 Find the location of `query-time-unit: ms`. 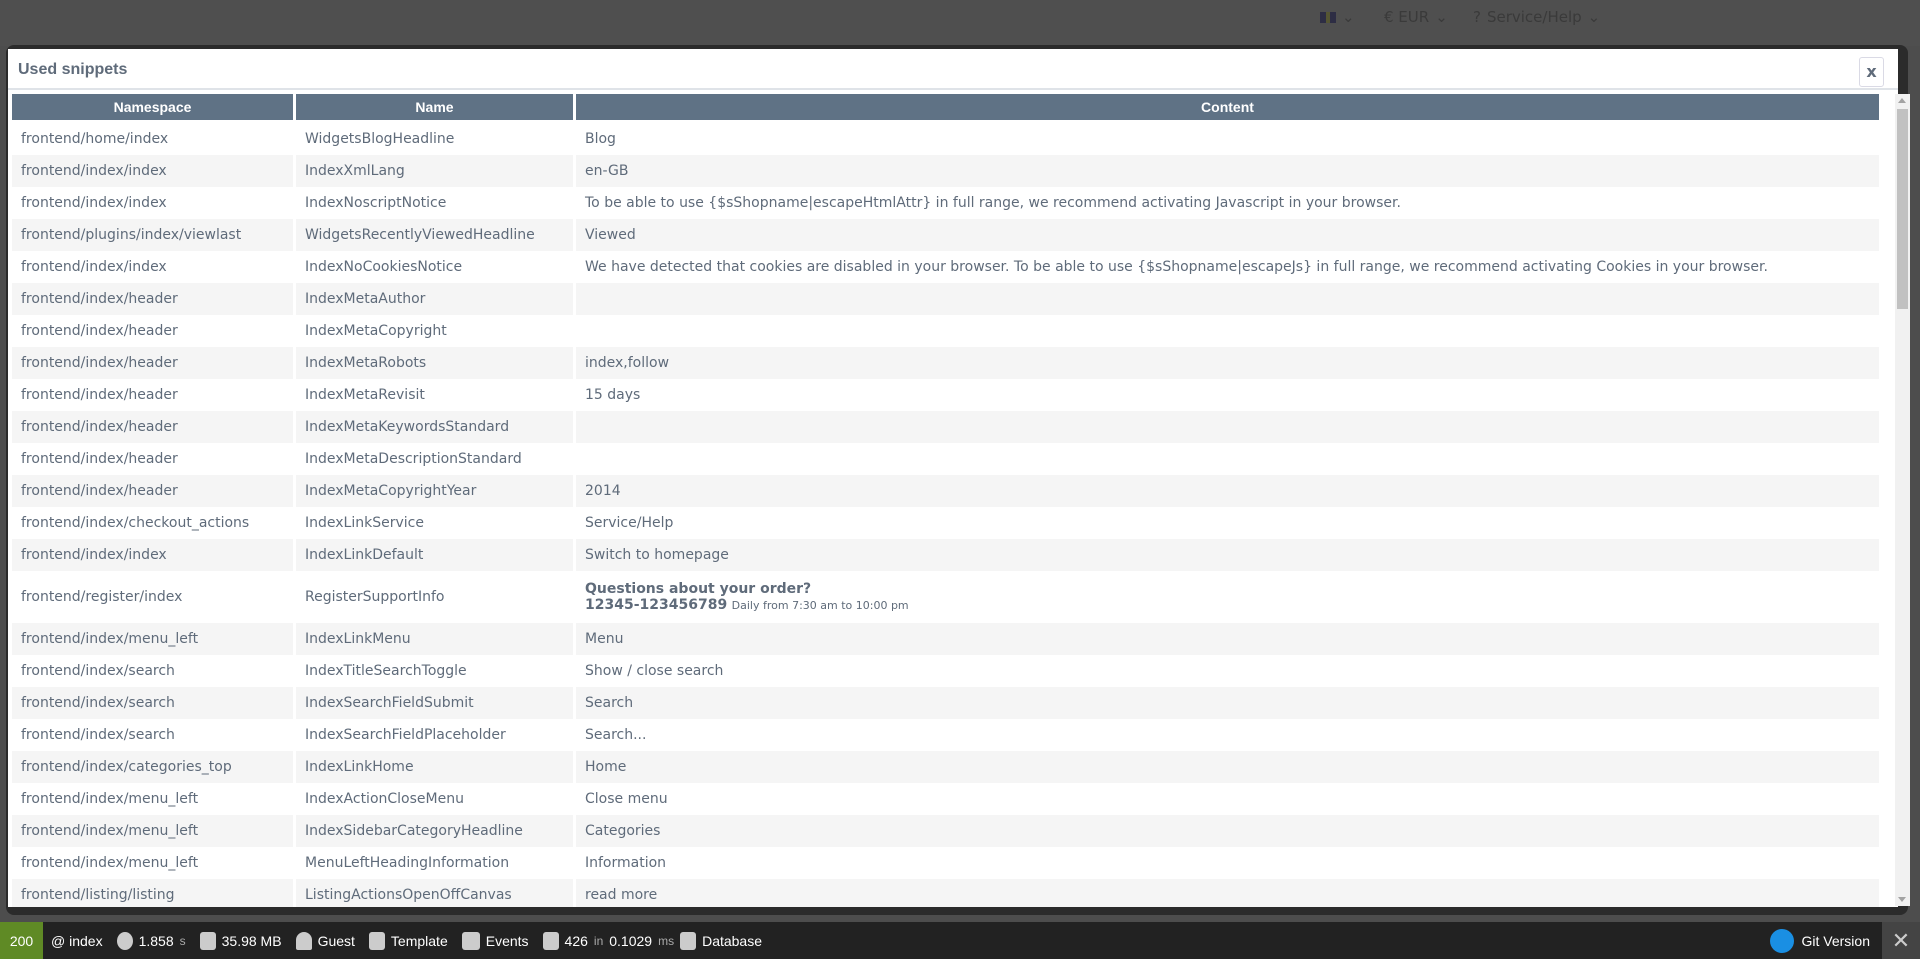

query-time-unit: ms is located at coordinates (666, 940).